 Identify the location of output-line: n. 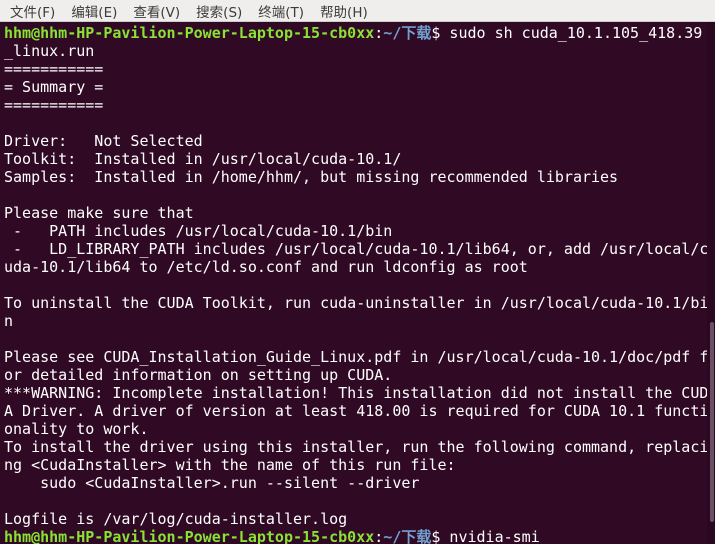
(9, 321).